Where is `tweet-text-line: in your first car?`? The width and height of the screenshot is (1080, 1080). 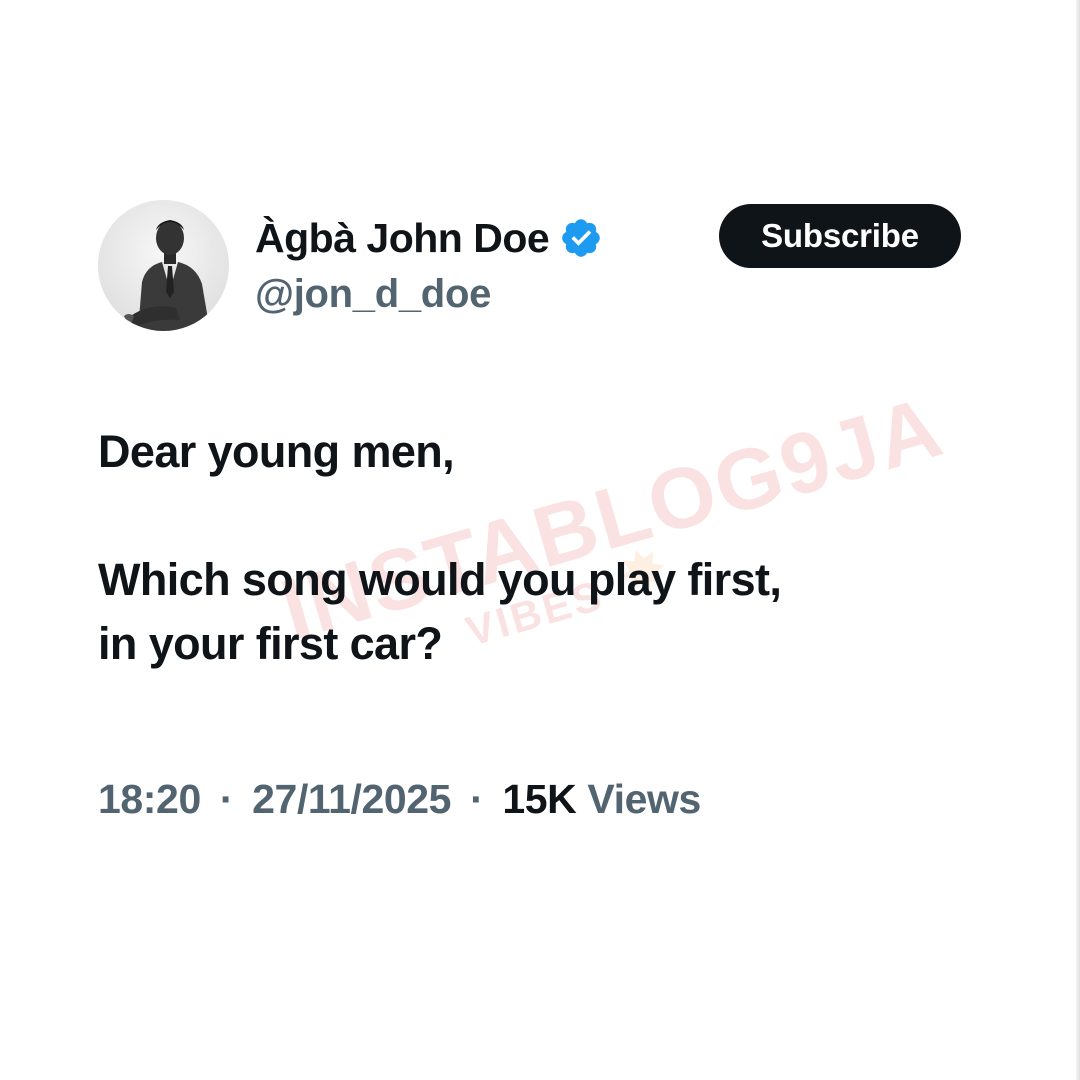 tweet-text-line: in your first car? is located at coordinates (270, 643).